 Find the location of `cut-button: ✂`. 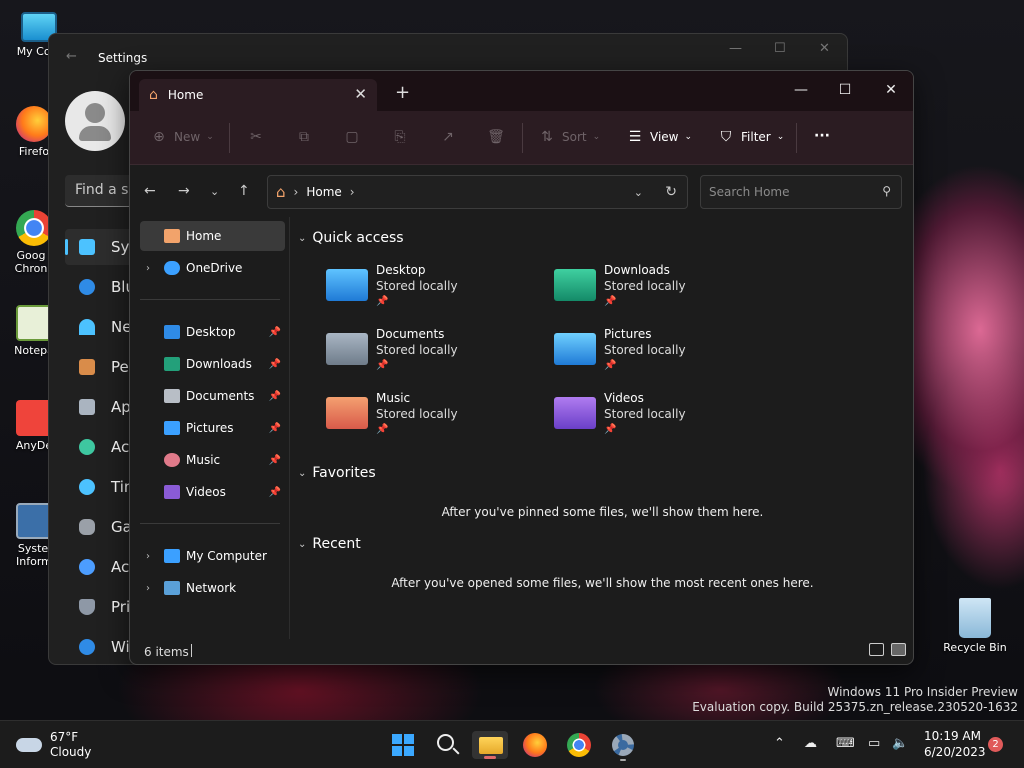

cut-button: ✂ is located at coordinates (256, 137).